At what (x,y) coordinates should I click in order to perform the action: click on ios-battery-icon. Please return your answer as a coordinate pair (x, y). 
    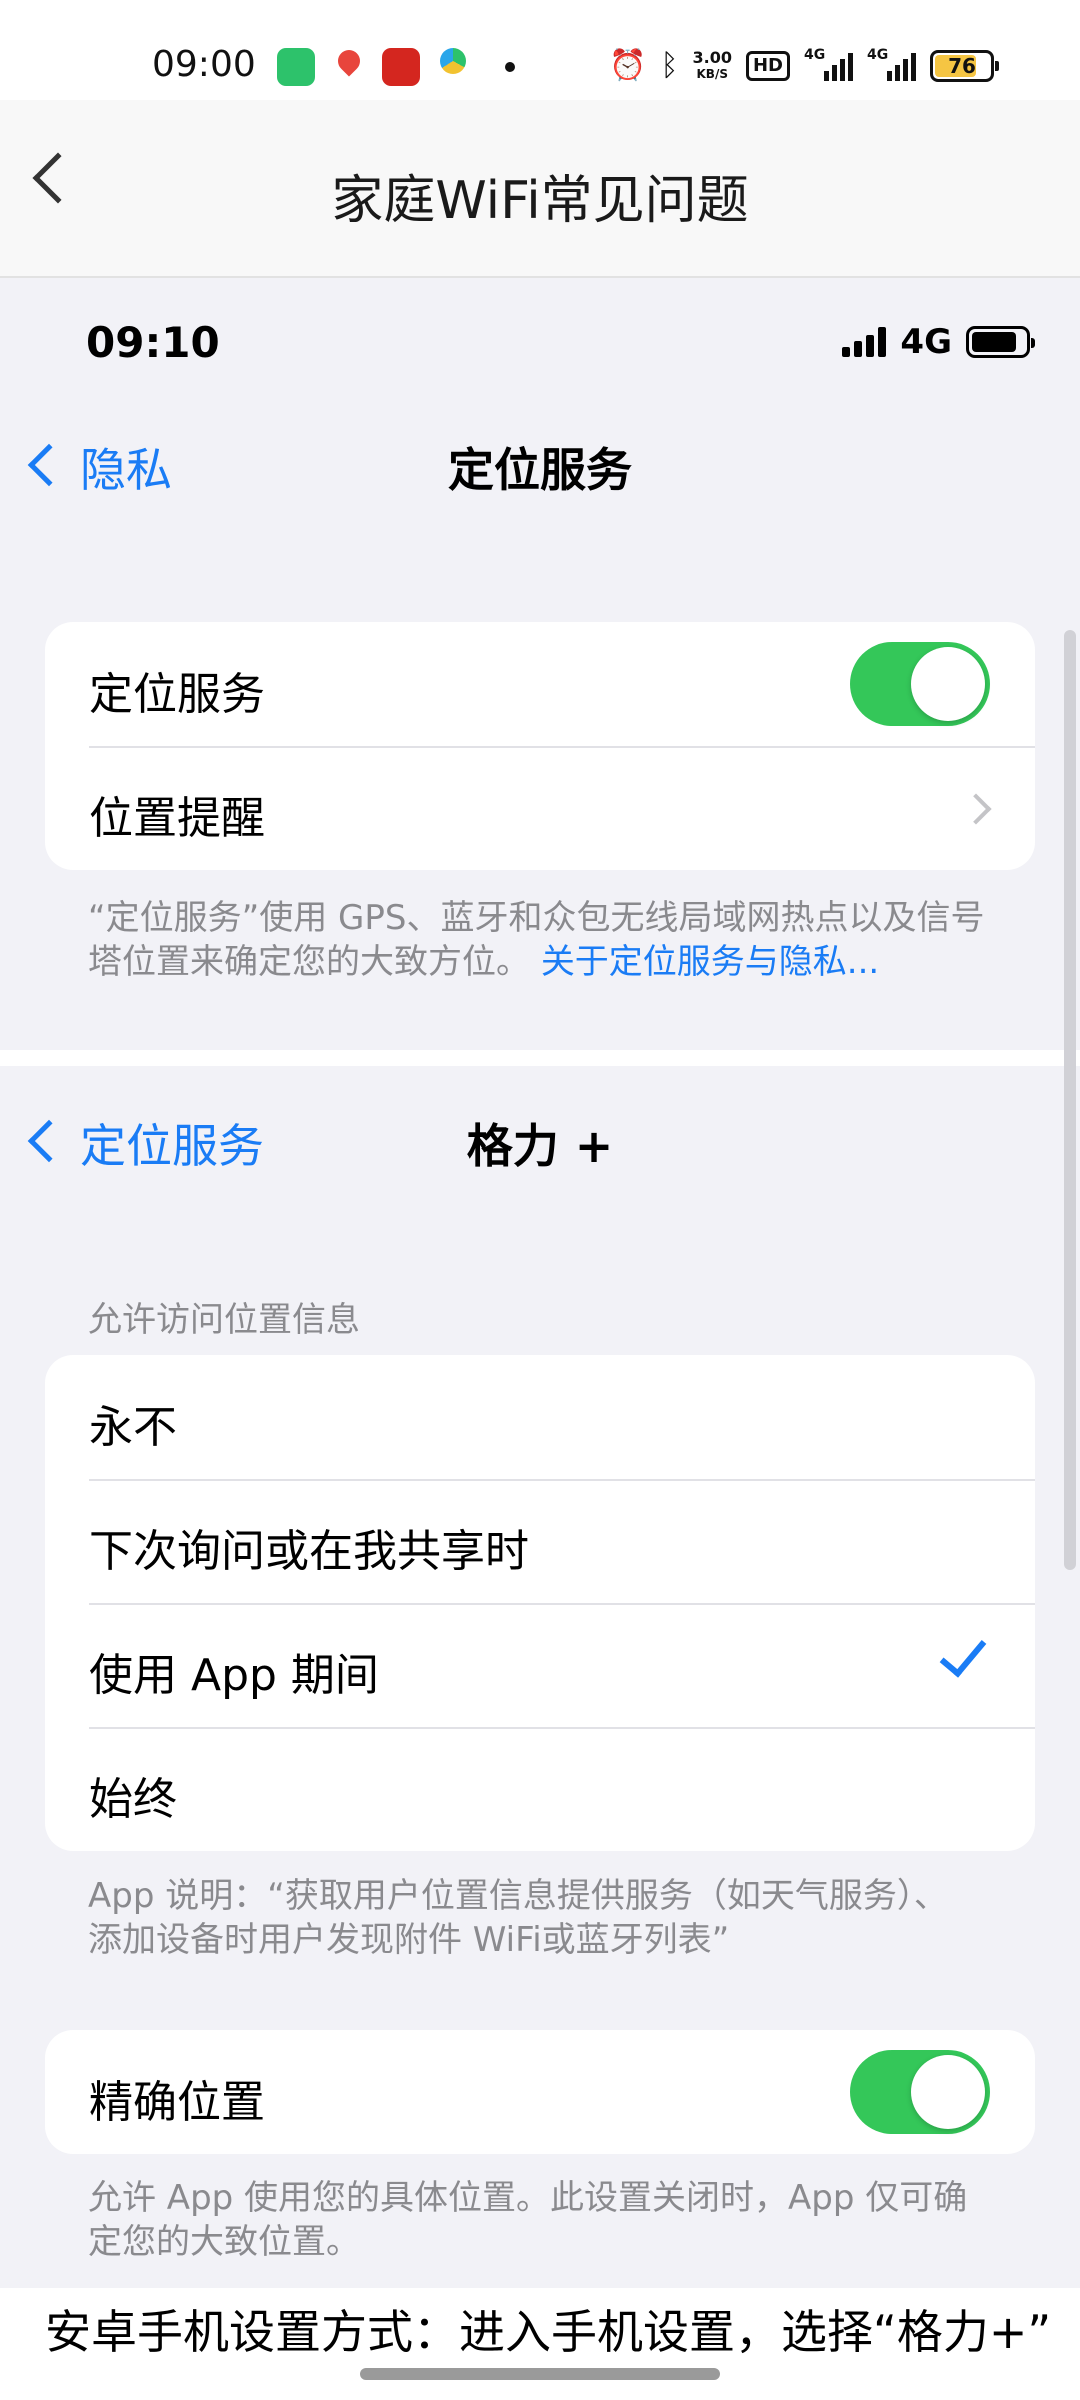
    Looking at the image, I should click on (1000, 342).